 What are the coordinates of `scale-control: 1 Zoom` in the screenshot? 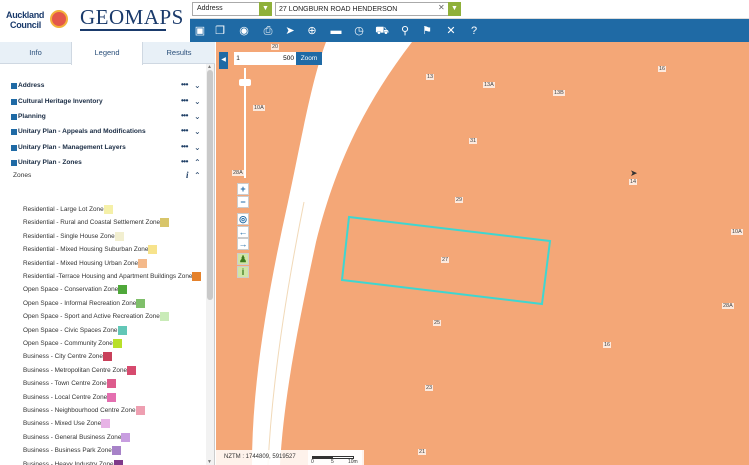 It's located at (278, 58).